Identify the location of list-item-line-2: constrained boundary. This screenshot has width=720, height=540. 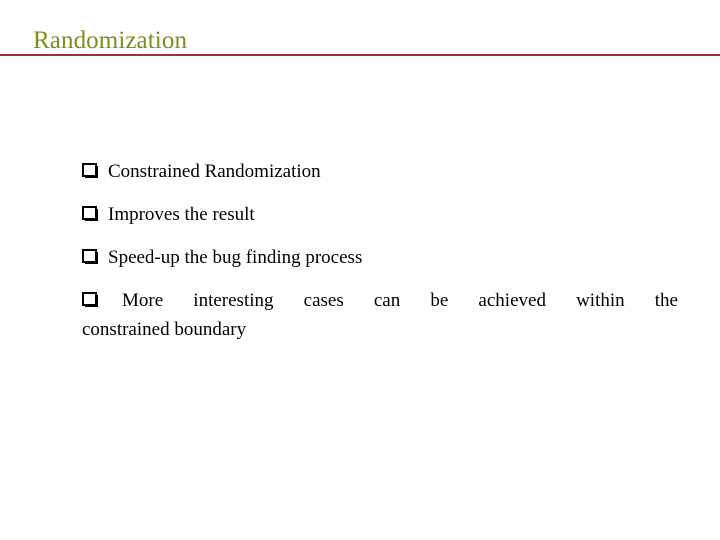
(164, 329).